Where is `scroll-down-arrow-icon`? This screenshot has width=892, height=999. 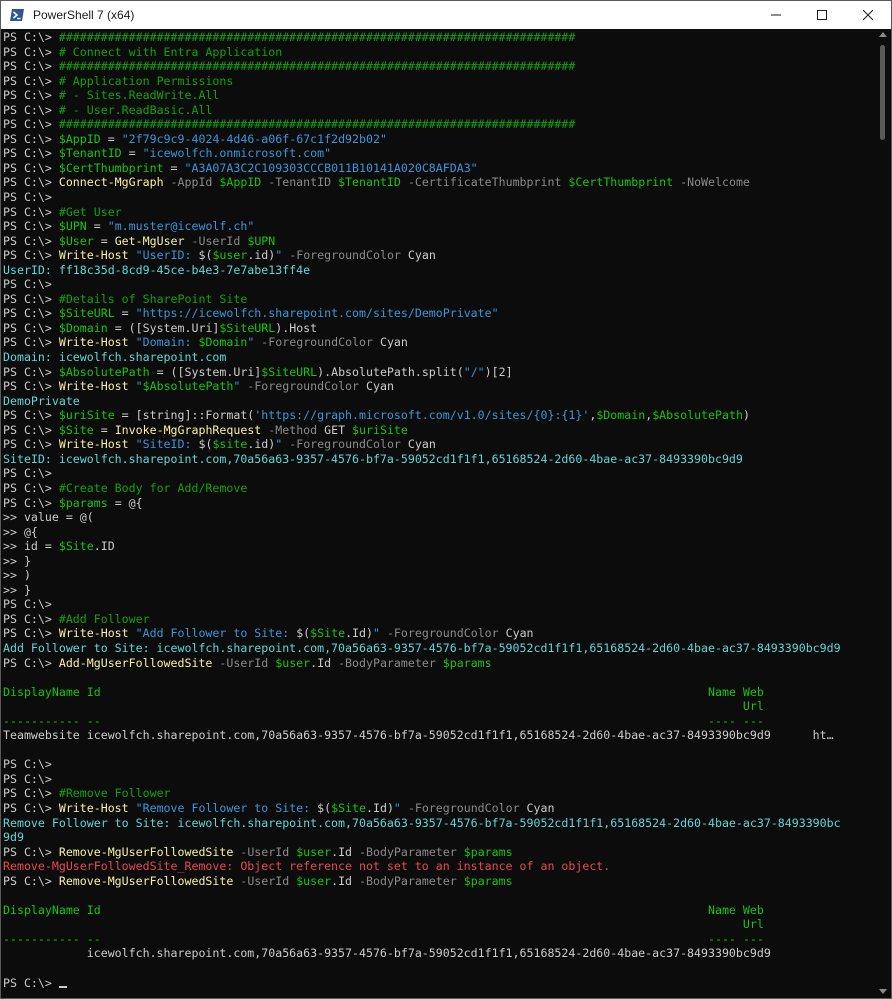
scroll-down-arrow-icon is located at coordinates (883, 991).